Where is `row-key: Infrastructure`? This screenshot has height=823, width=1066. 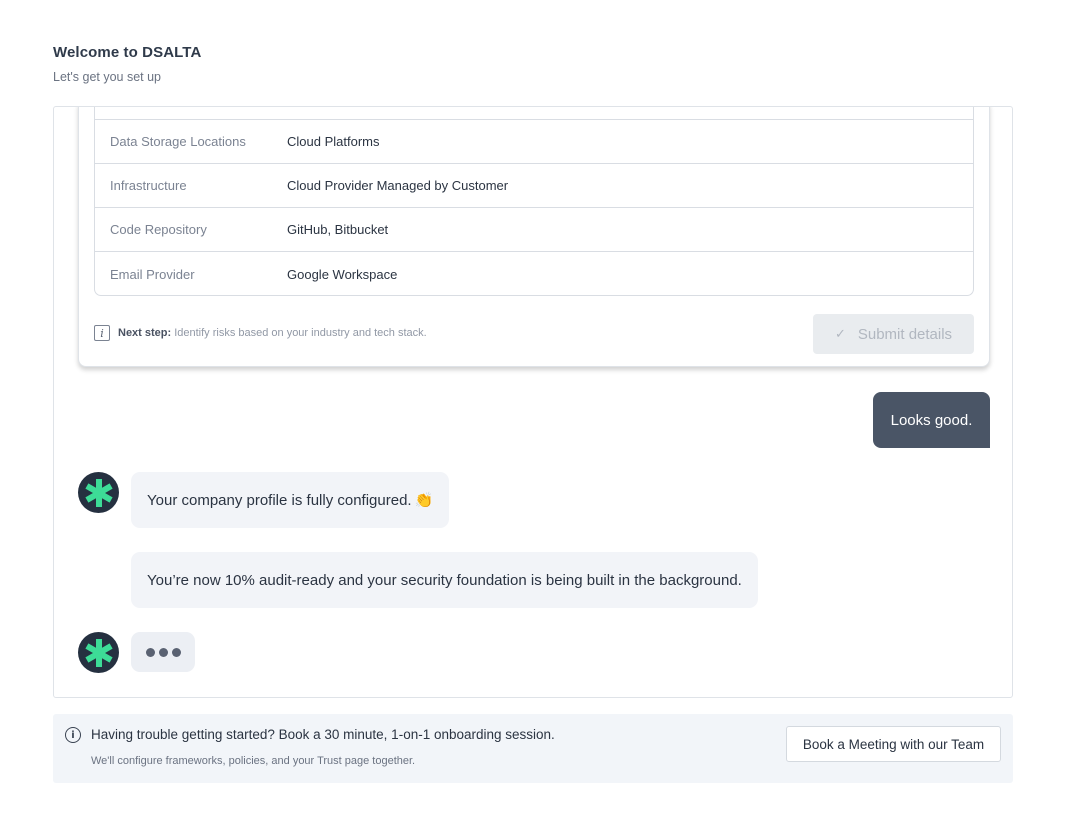 row-key: Infrastructure is located at coordinates (148, 185).